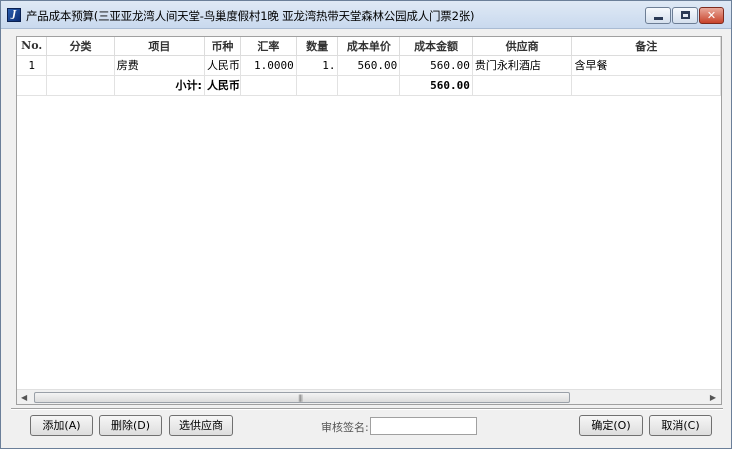 The image size is (732, 449). I want to click on column-header-amount: 成本金额, so click(436, 46).